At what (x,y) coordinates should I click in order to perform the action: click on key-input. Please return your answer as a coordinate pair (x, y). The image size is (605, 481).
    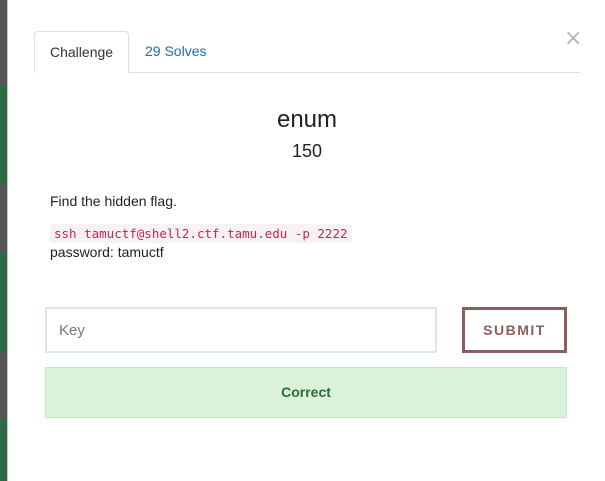
    Looking at the image, I should click on (241, 330).